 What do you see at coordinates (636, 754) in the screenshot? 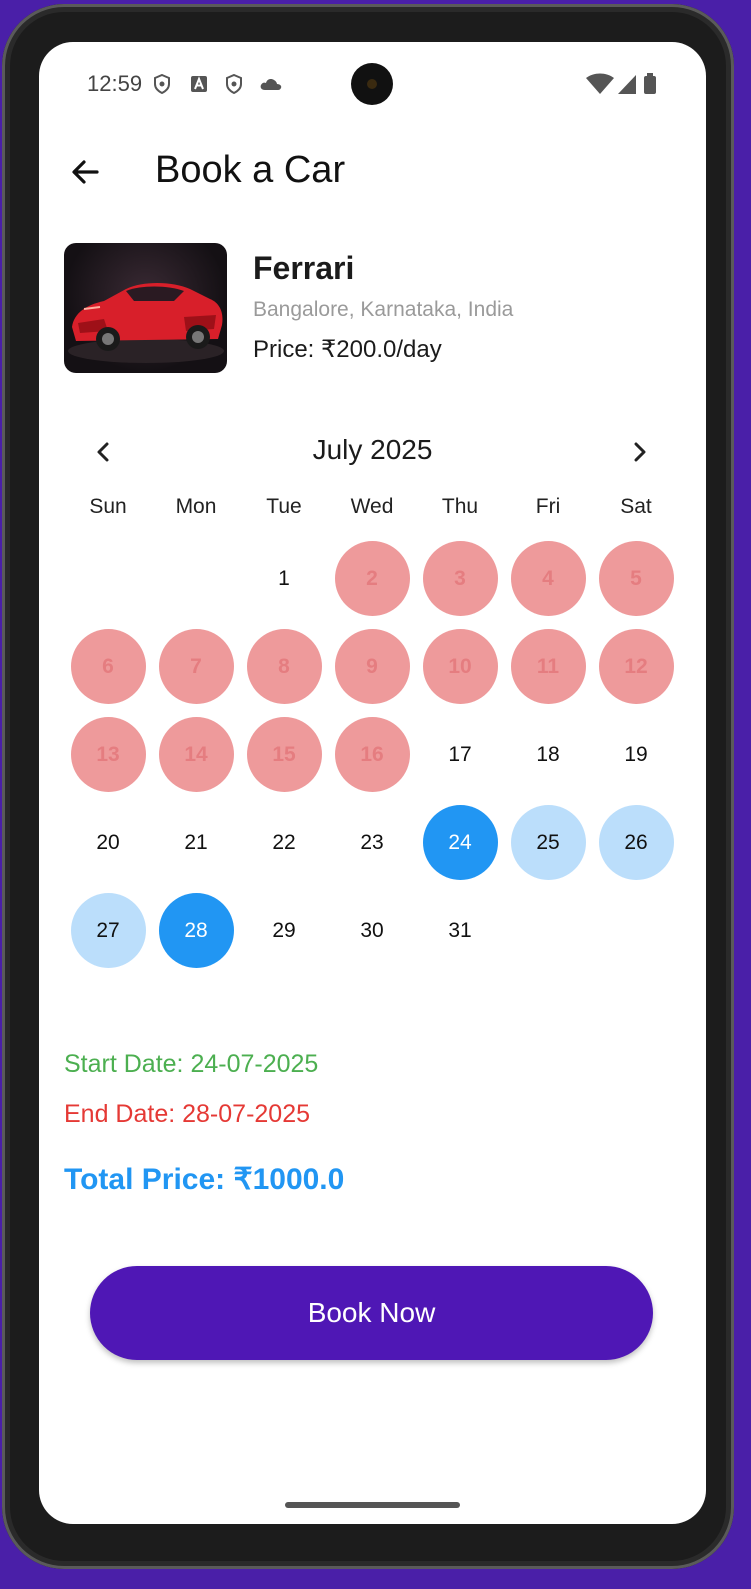
I see `calendar-day-19: 19` at bounding box center [636, 754].